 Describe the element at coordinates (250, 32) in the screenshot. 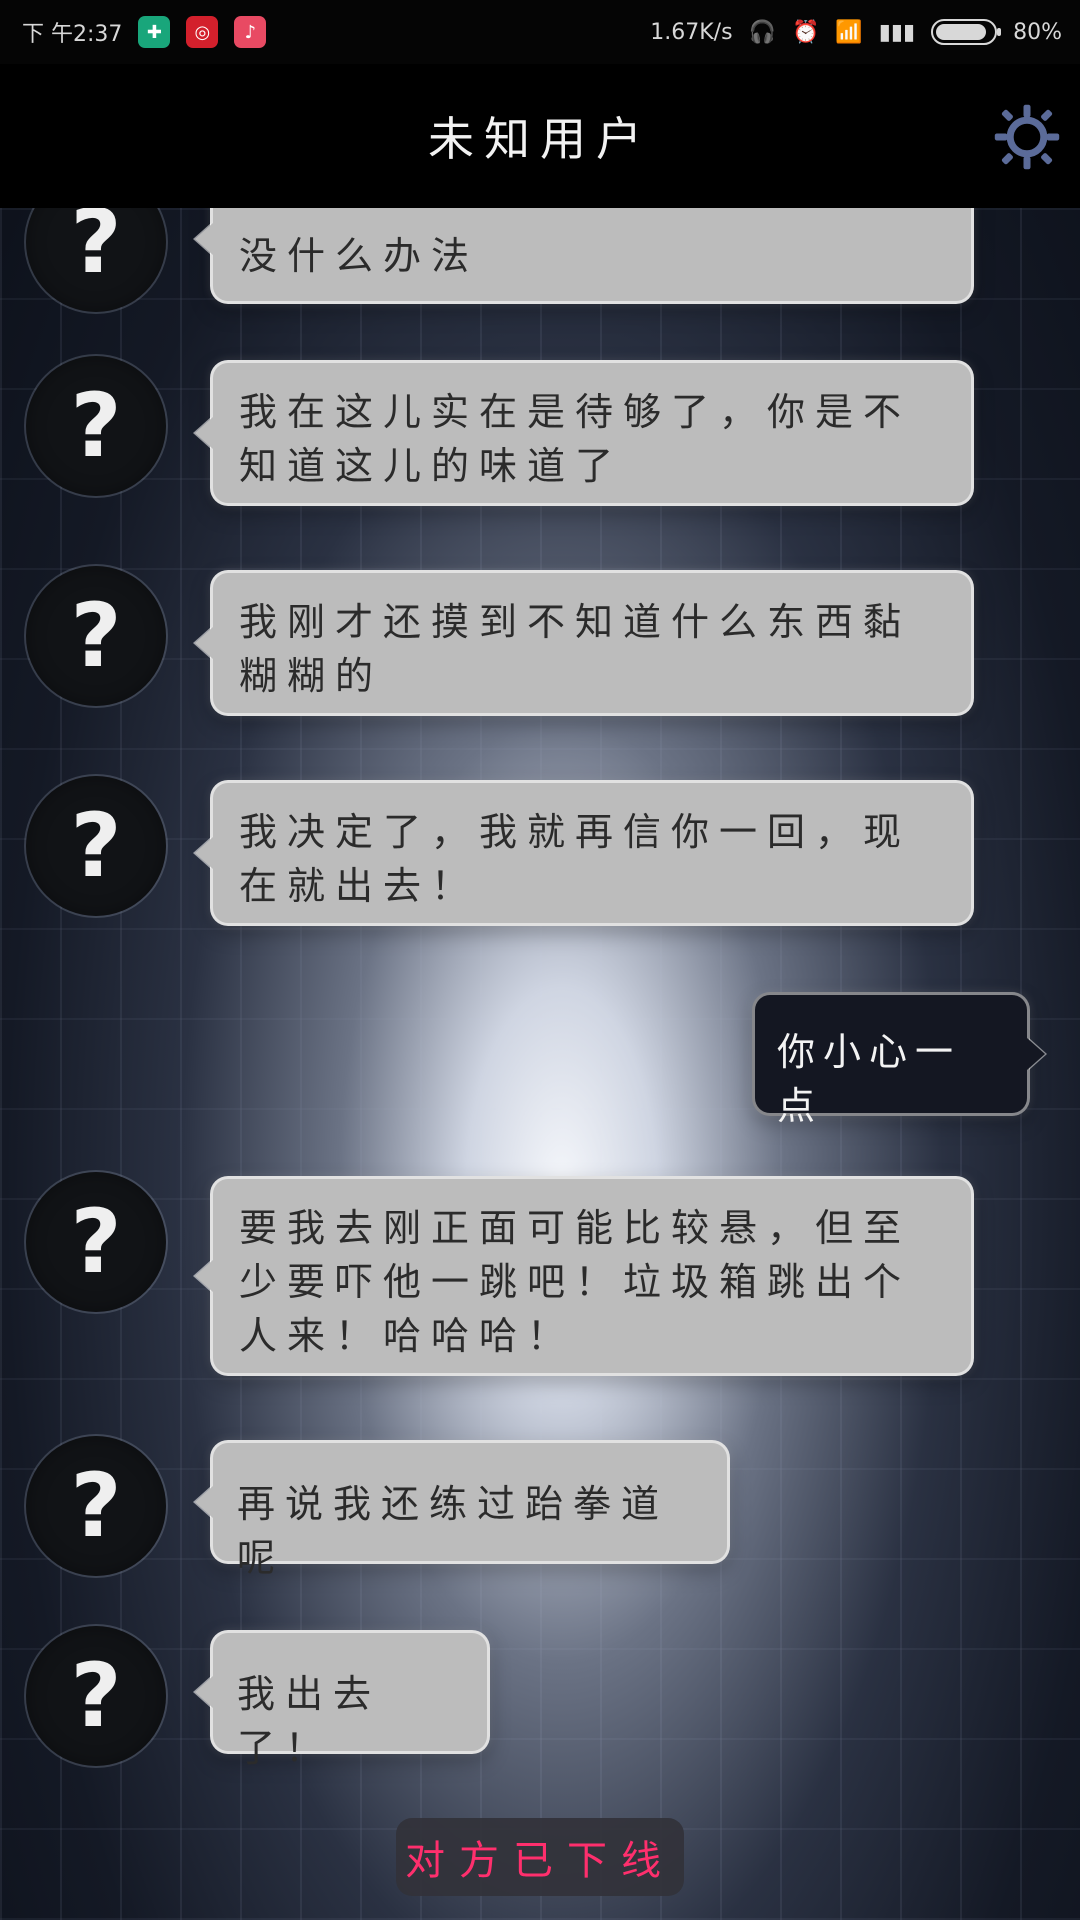

I see `tiktok-icon: ♪` at that location.